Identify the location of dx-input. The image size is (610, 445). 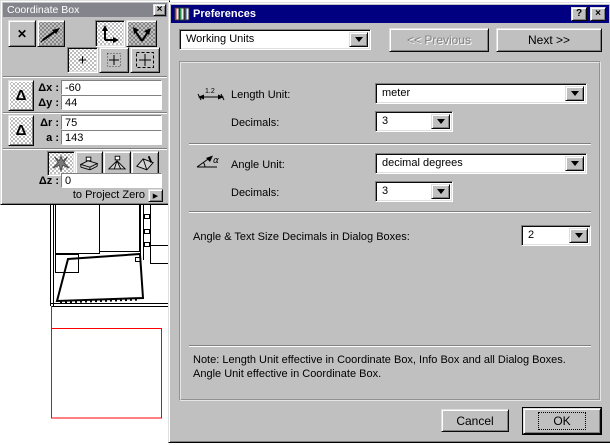
(111, 87).